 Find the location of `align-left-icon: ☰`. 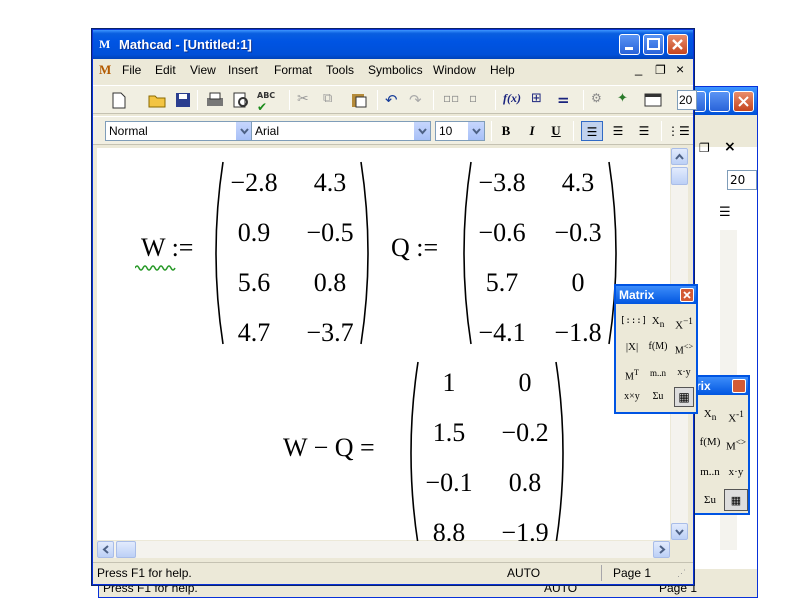

align-left-icon: ☰ is located at coordinates (592, 131).